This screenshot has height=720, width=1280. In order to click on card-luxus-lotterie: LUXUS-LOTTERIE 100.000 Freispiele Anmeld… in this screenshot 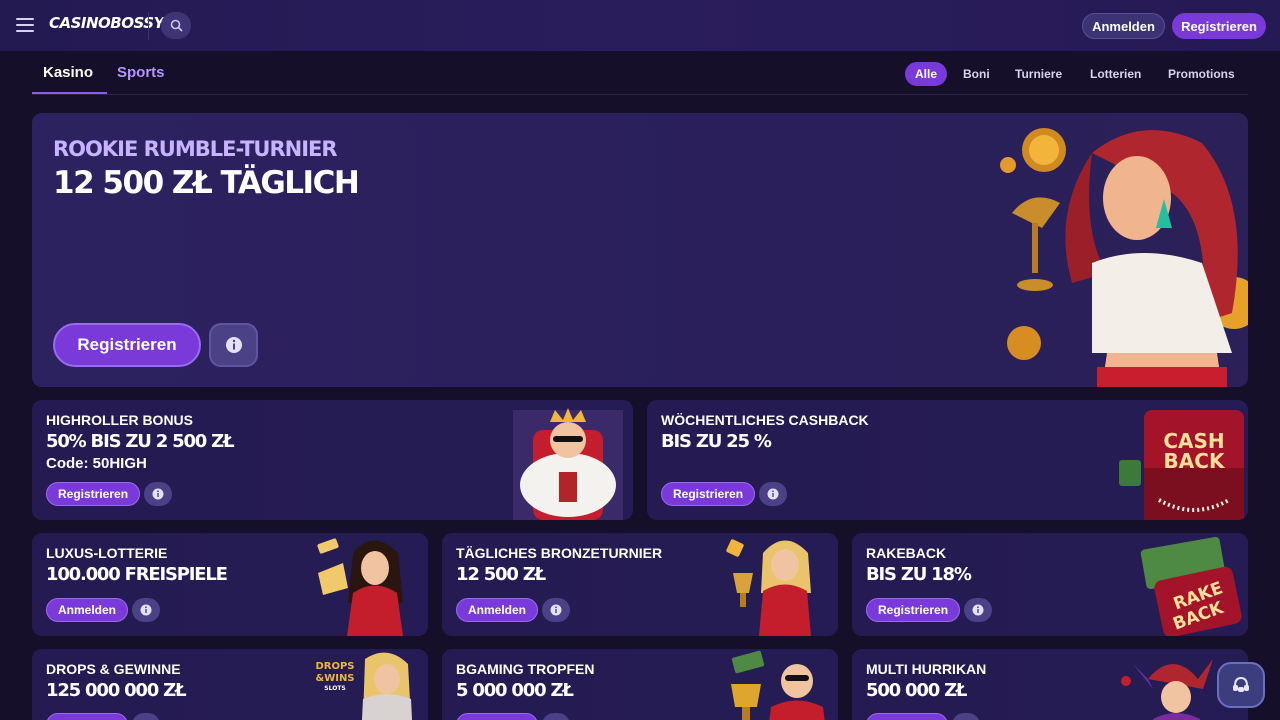, I will do `click(230, 584)`.